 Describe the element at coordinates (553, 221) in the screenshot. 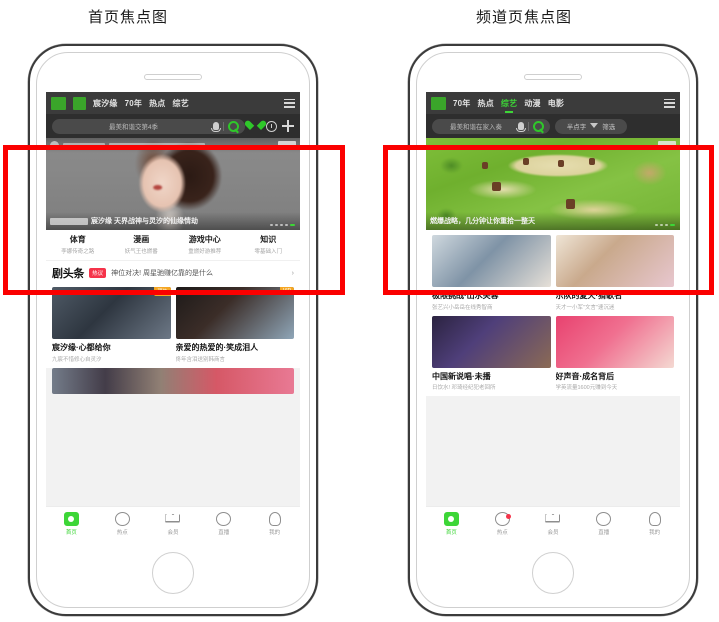

I see `hero-caption-overlay: 燃爆战略，几分钟让你重拾一整天` at that location.